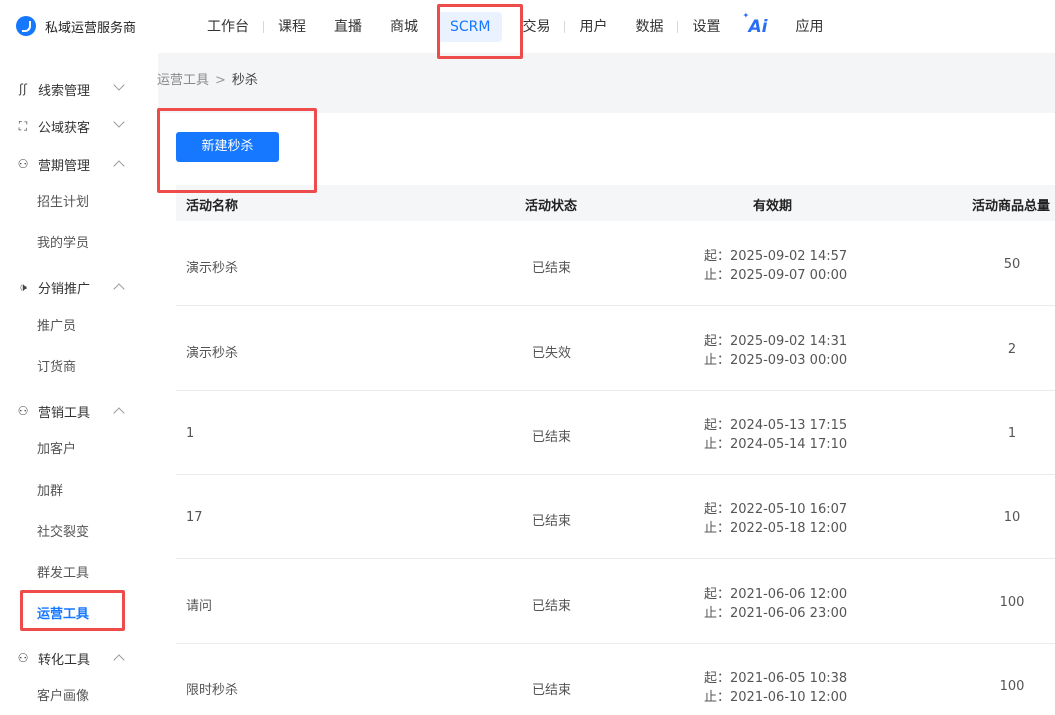  What do you see at coordinates (536, 27) in the screenshot?
I see `nav-item-trade: 交易` at bounding box center [536, 27].